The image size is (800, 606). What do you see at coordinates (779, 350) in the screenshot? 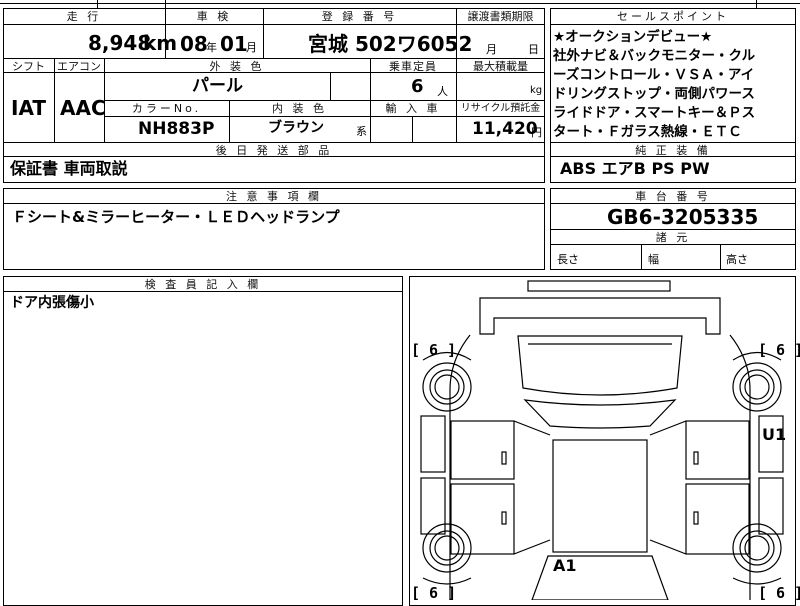
I see `tire-tr-mark: [ 6 ]` at bounding box center [779, 350].